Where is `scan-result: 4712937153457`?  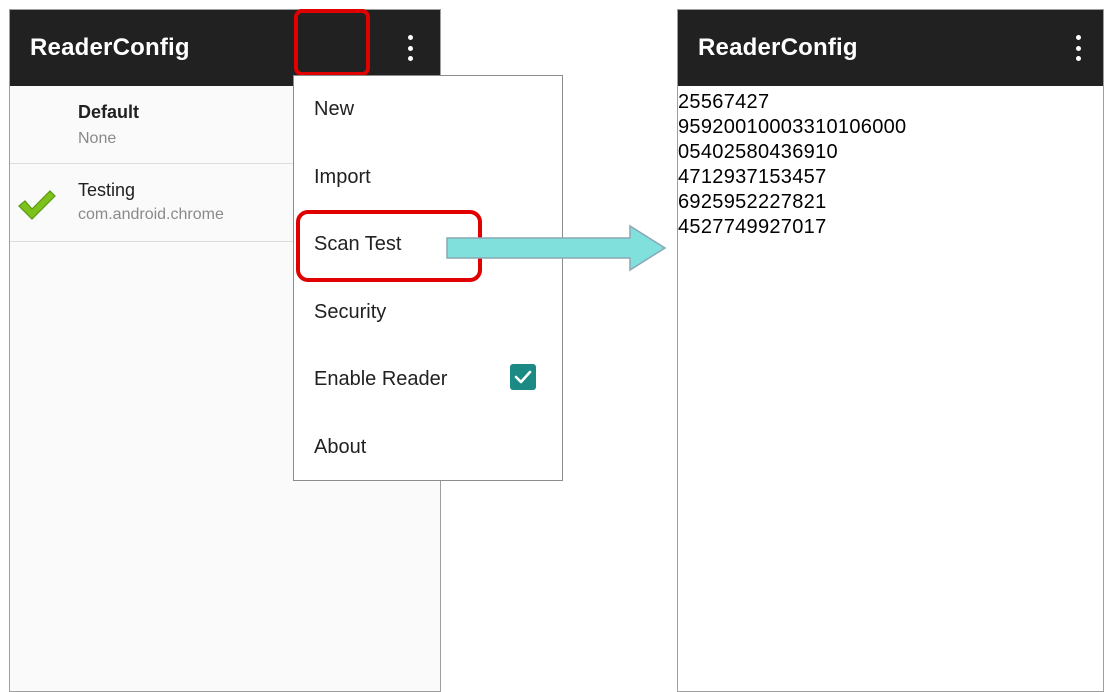 scan-result: 4712937153457 is located at coordinates (752, 177).